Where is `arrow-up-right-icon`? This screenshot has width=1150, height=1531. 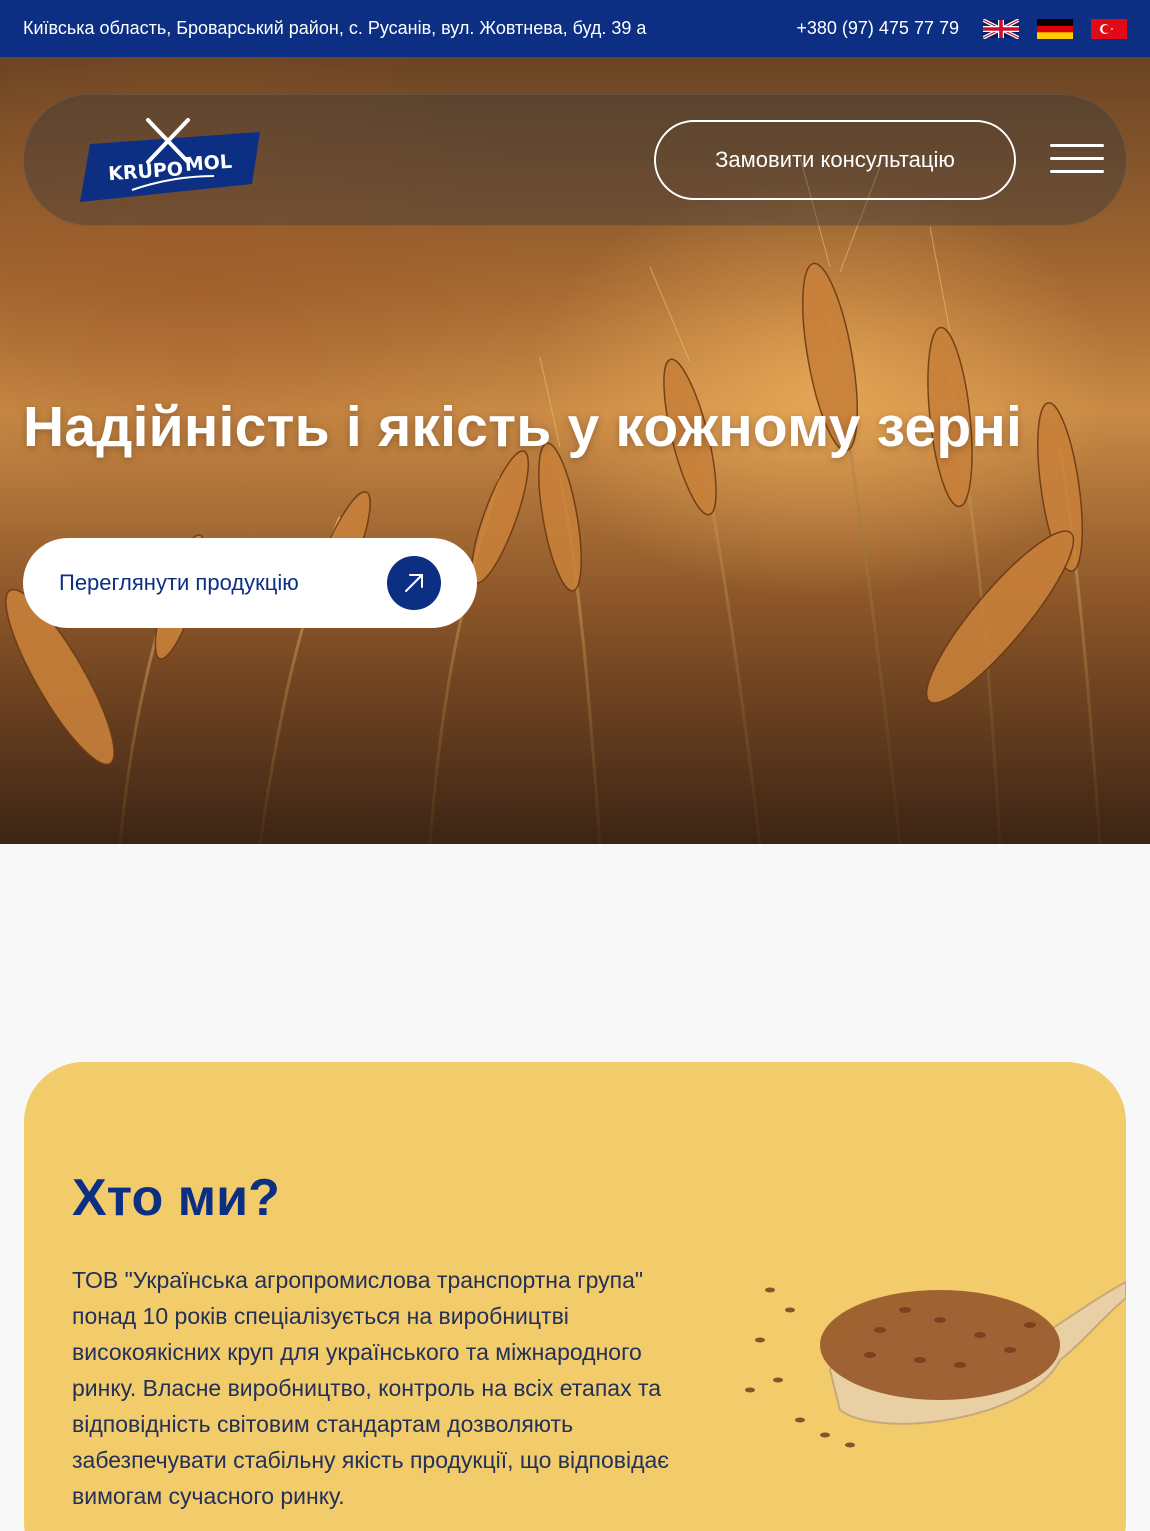
arrow-up-right-icon is located at coordinates (414, 583).